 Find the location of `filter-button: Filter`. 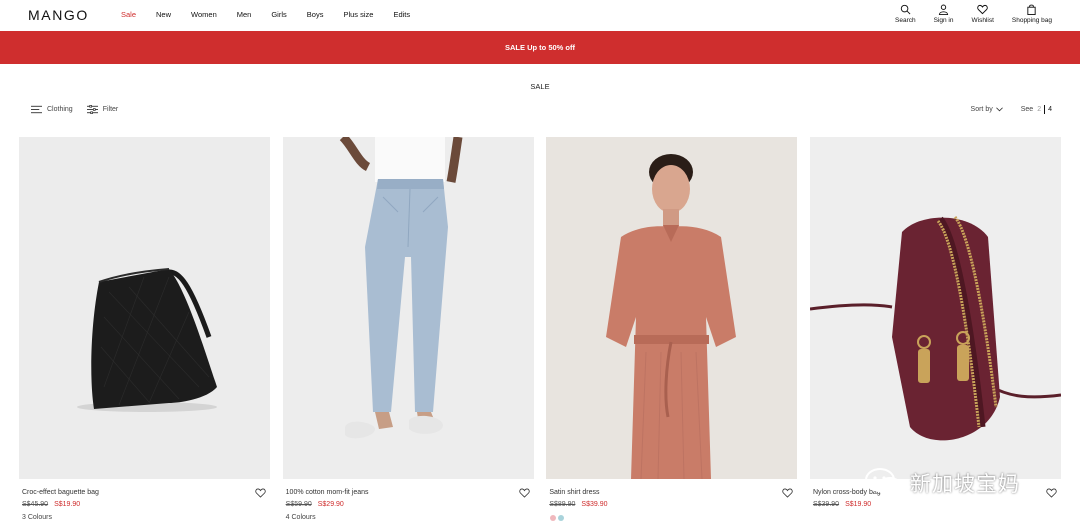

filter-button: Filter is located at coordinates (102, 109).